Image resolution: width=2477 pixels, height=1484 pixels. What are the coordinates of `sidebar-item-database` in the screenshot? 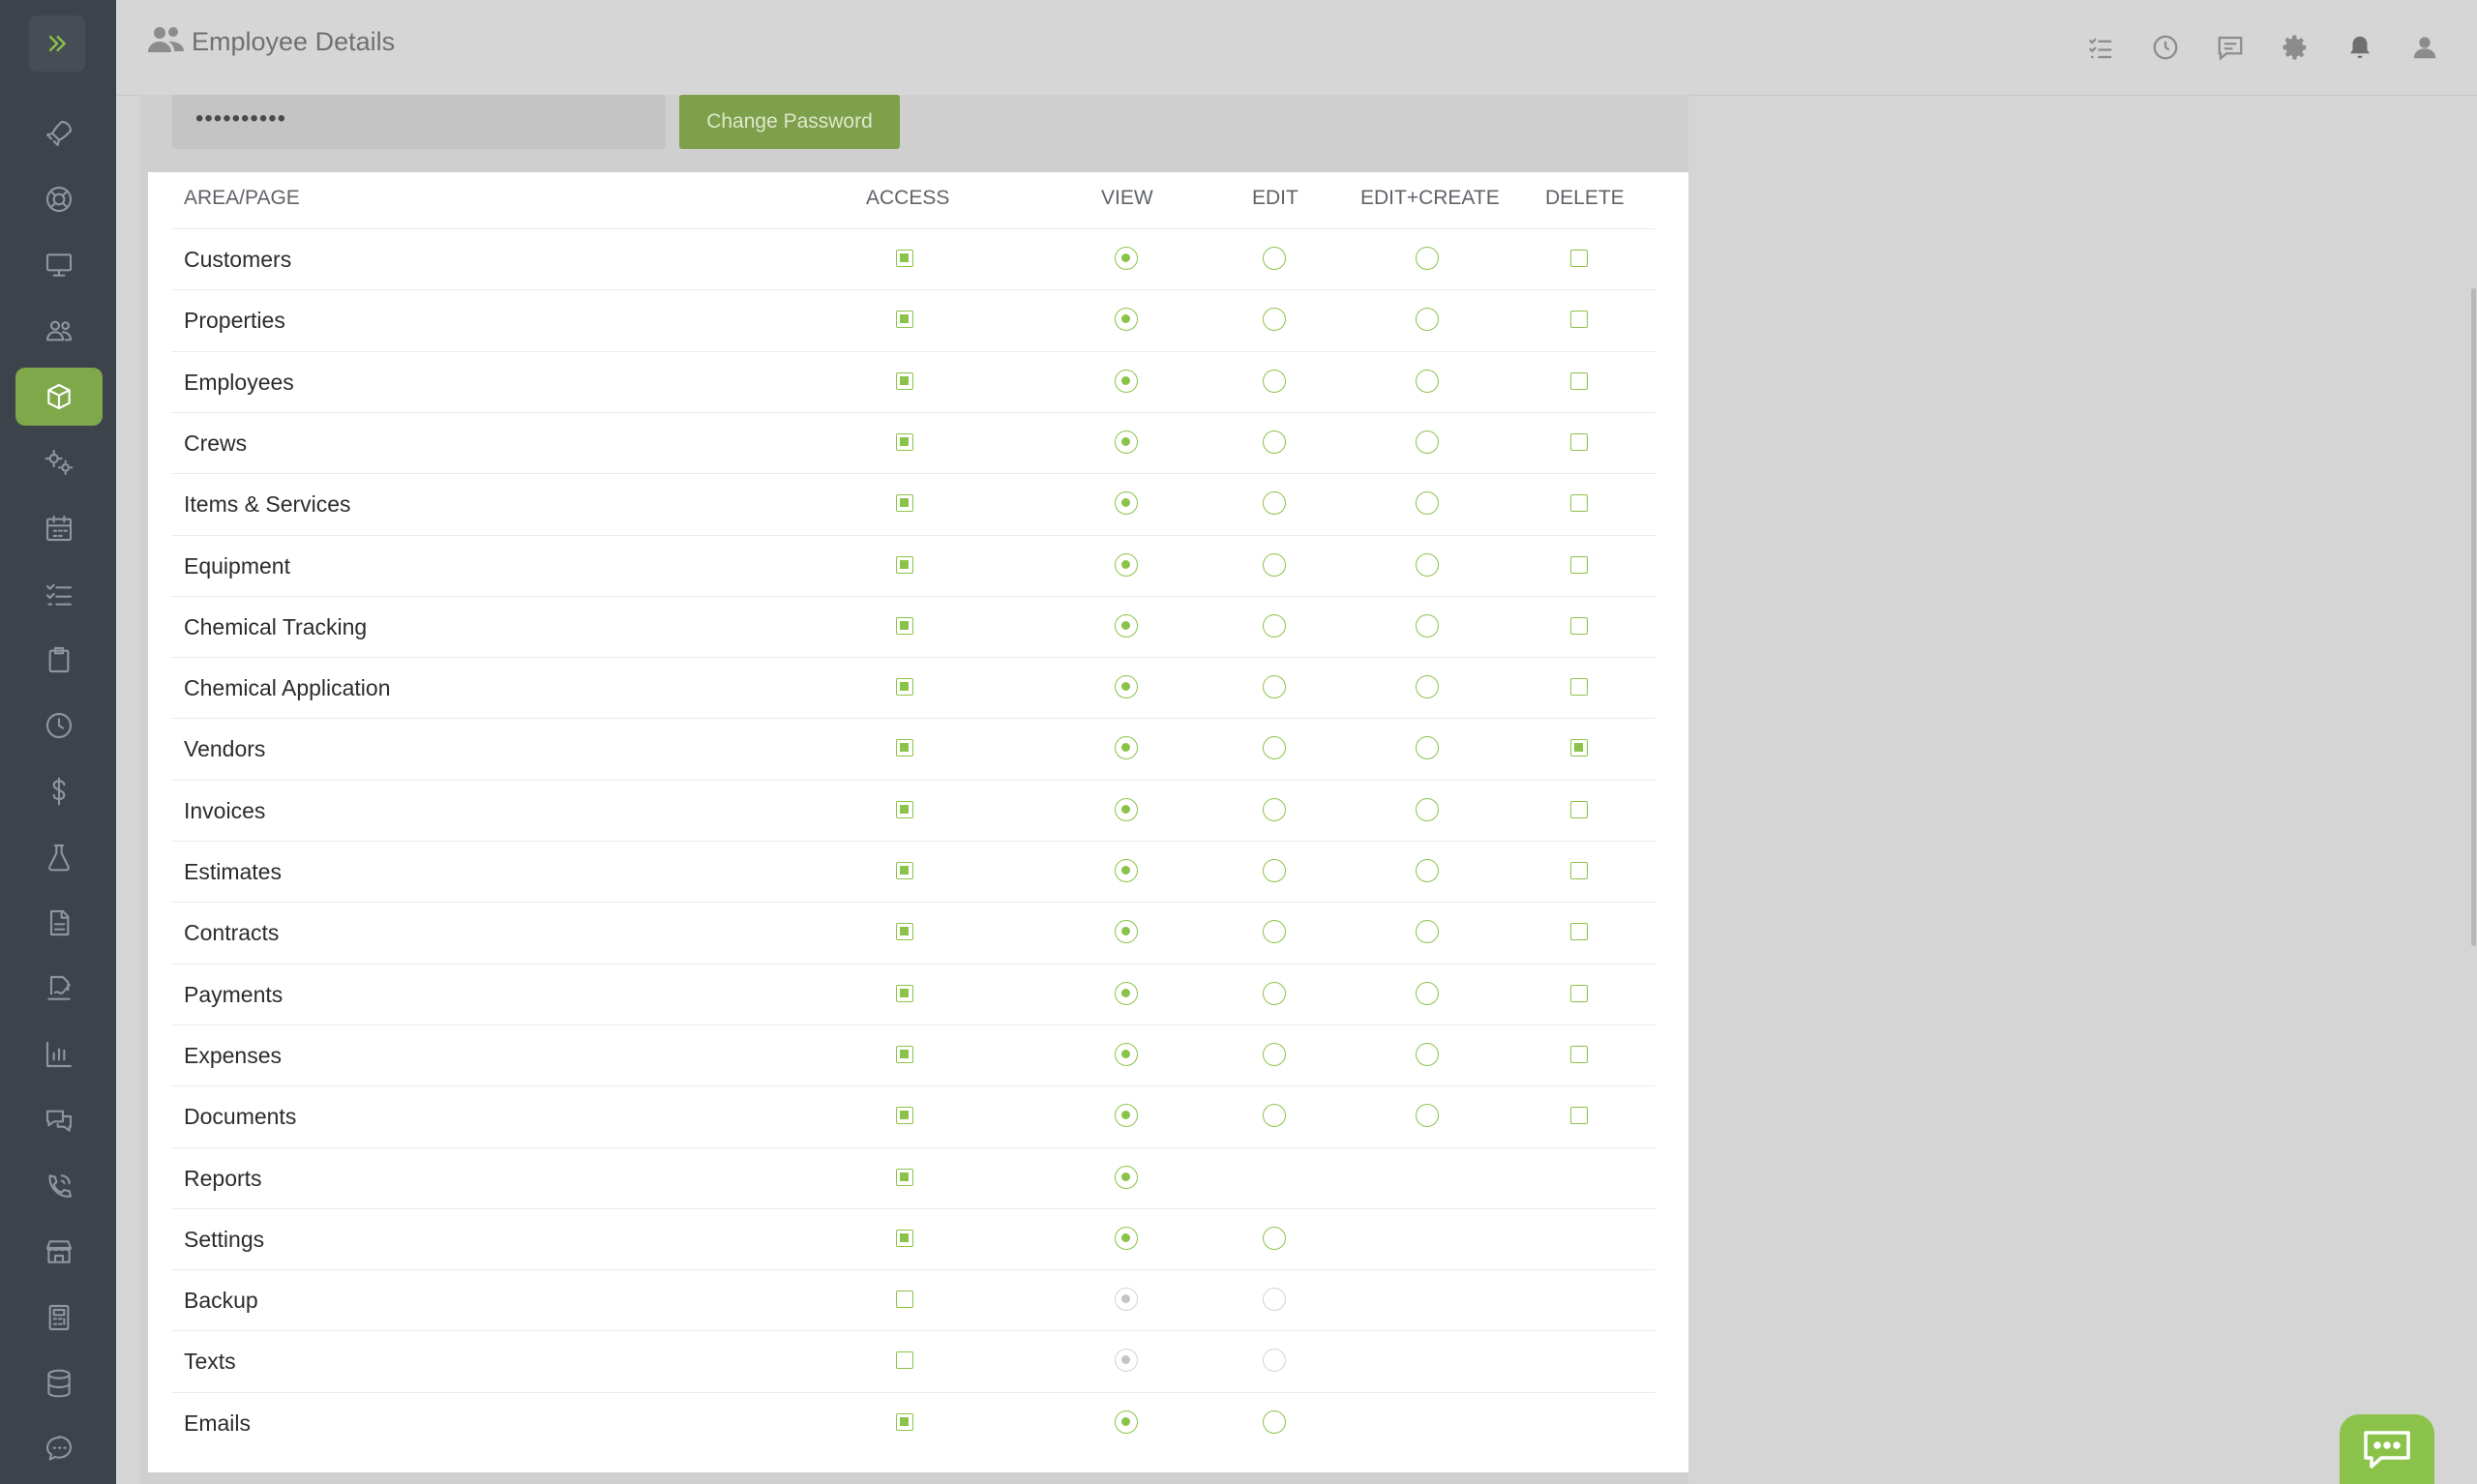 It's located at (59, 1383).